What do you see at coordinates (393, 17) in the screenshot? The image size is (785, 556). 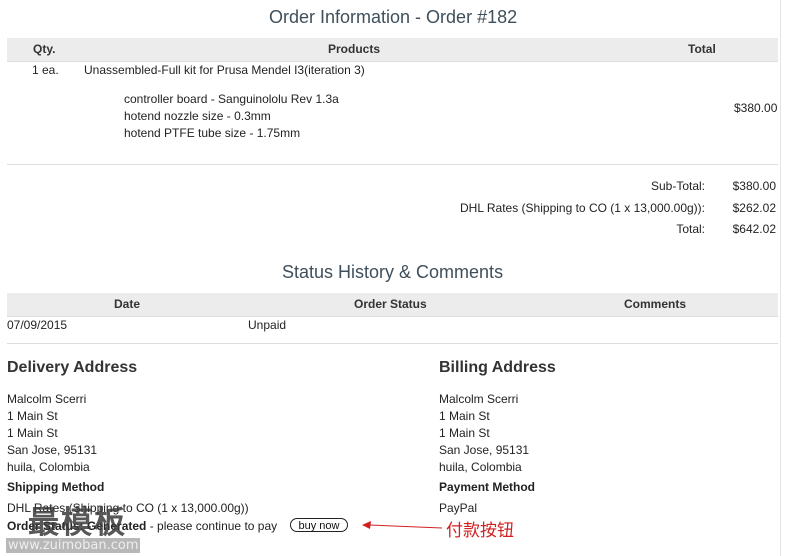 I see `order-title: Order Information - Order #182` at bounding box center [393, 17].